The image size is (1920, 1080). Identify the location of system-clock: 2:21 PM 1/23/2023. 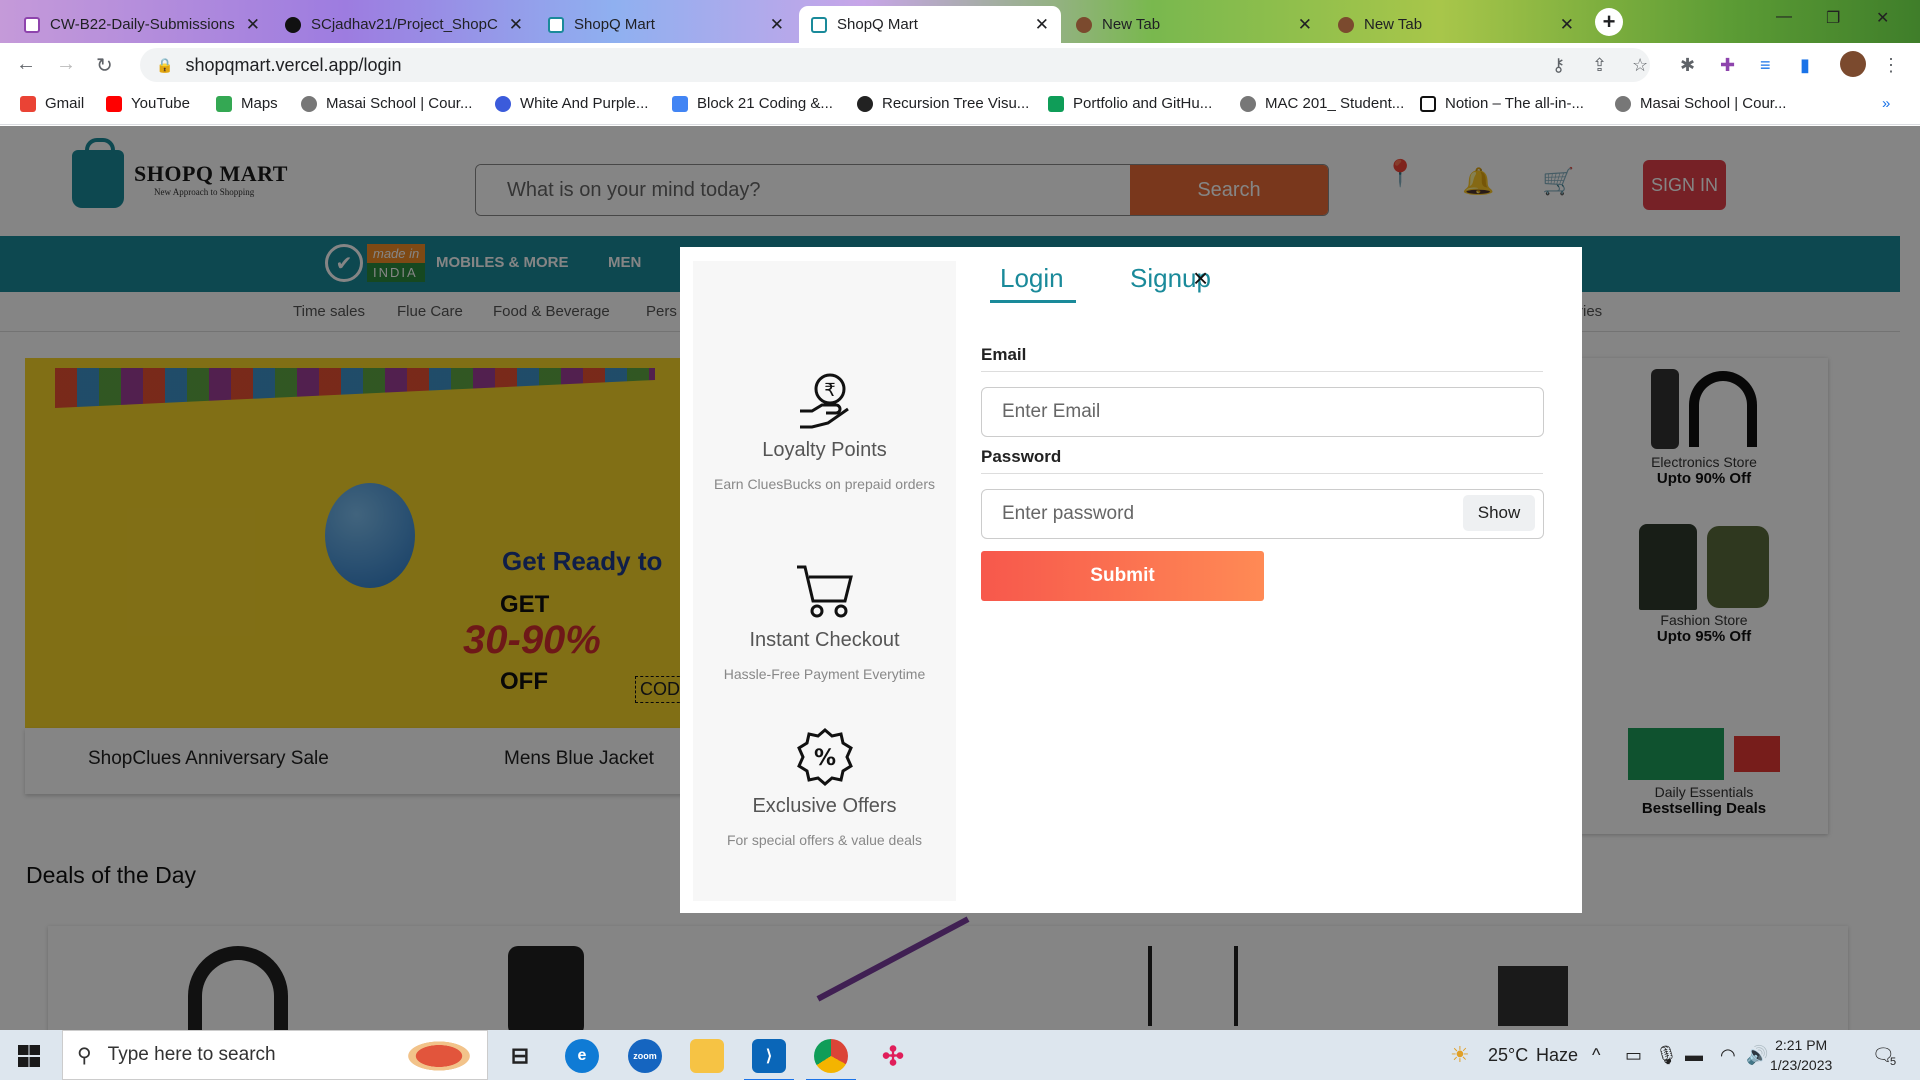
(1801, 1055).